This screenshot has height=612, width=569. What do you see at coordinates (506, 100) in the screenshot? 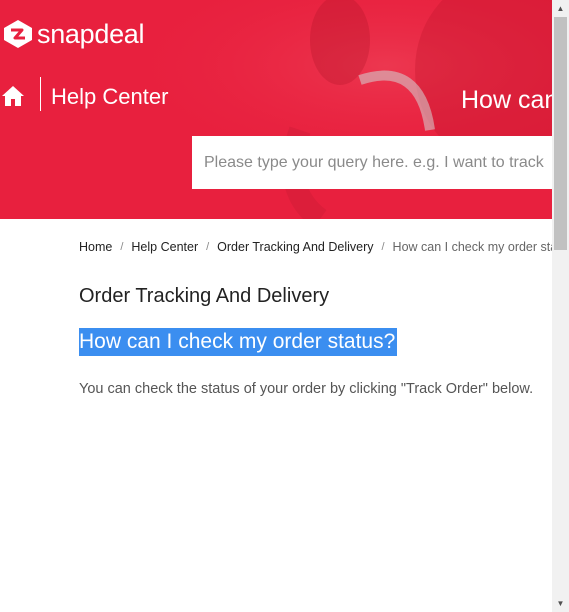
I see `hero-heading: How can` at bounding box center [506, 100].